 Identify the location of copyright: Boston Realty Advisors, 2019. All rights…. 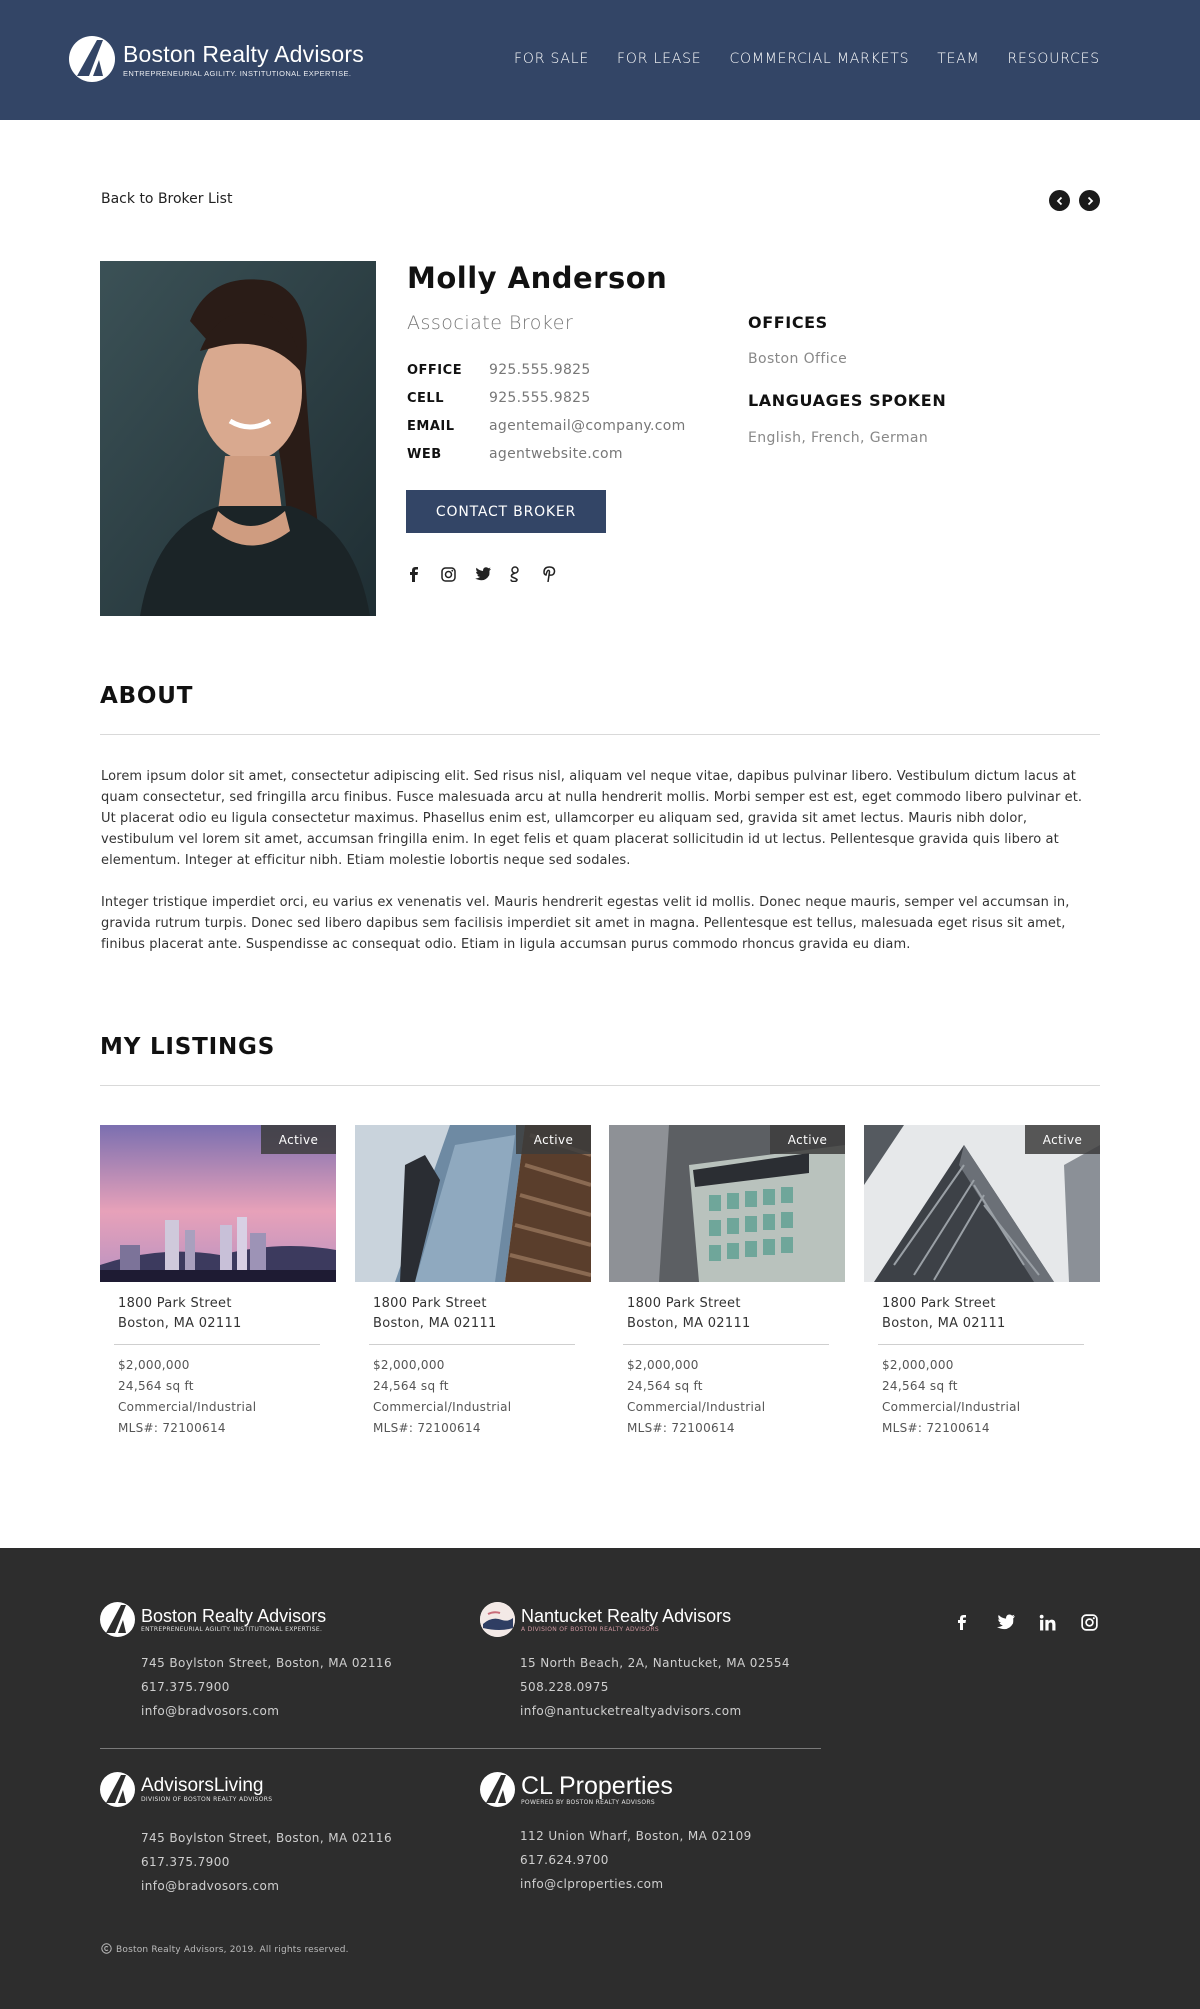
(225, 1950).